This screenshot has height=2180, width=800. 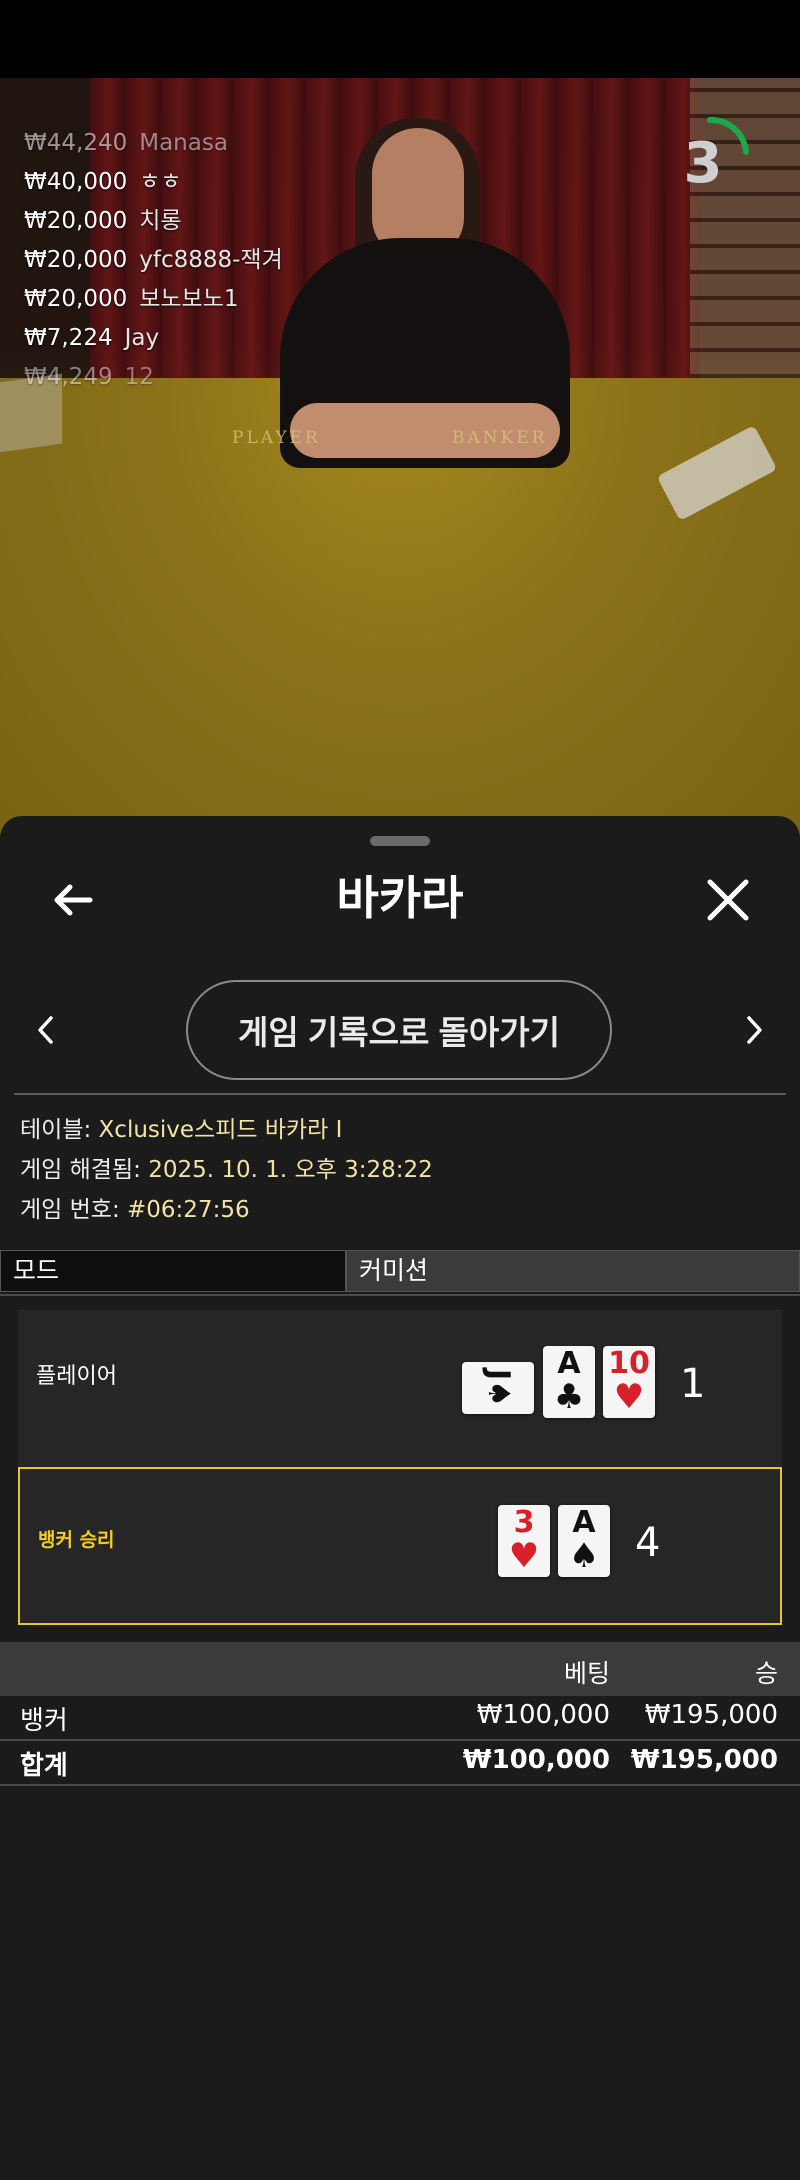 I want to click on bet-feed-item: ₩20,000 yfc8888-잭겨, so click(x=153, y=260).